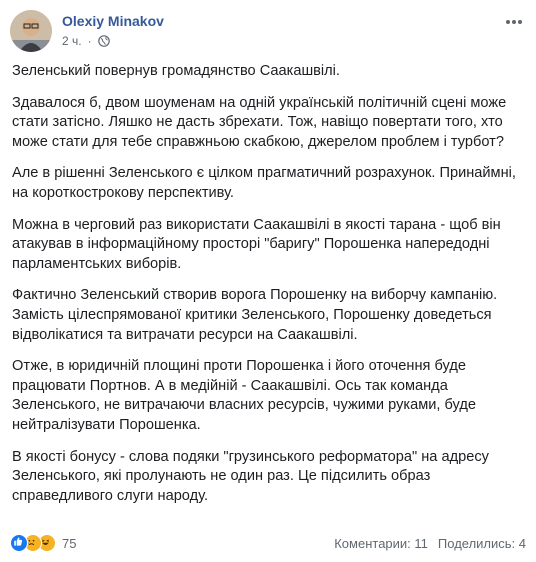 The image size is (536, 562). Describe the element at coordinates (43, 543) in the screenshot. I see `reactions-summary: 75` at that location.